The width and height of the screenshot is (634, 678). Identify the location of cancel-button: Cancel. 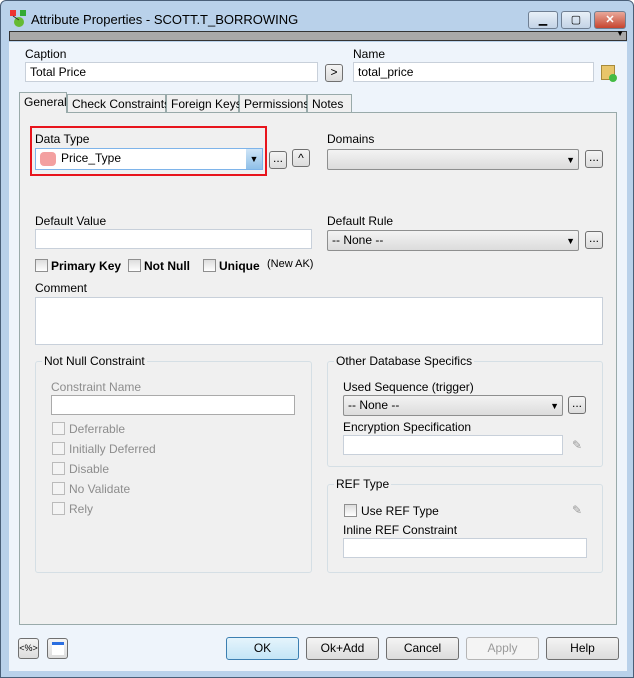
(422, 648).